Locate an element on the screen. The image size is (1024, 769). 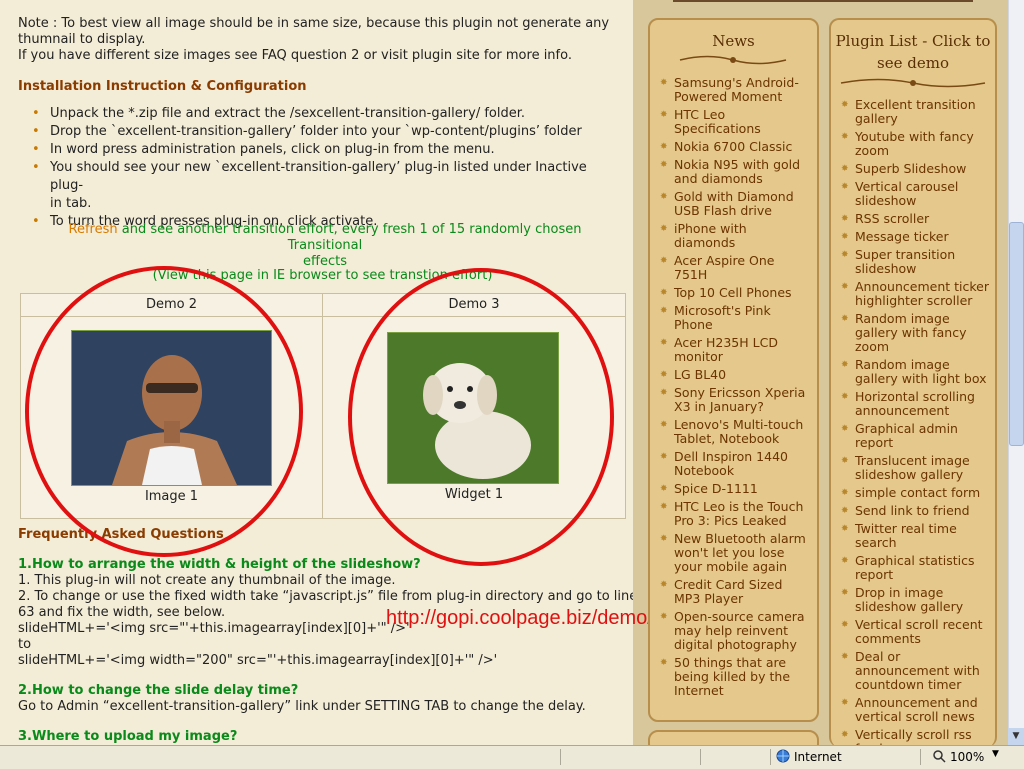
plugin-item: Vertical carousel slideshow is located at coordinates (915, 194).